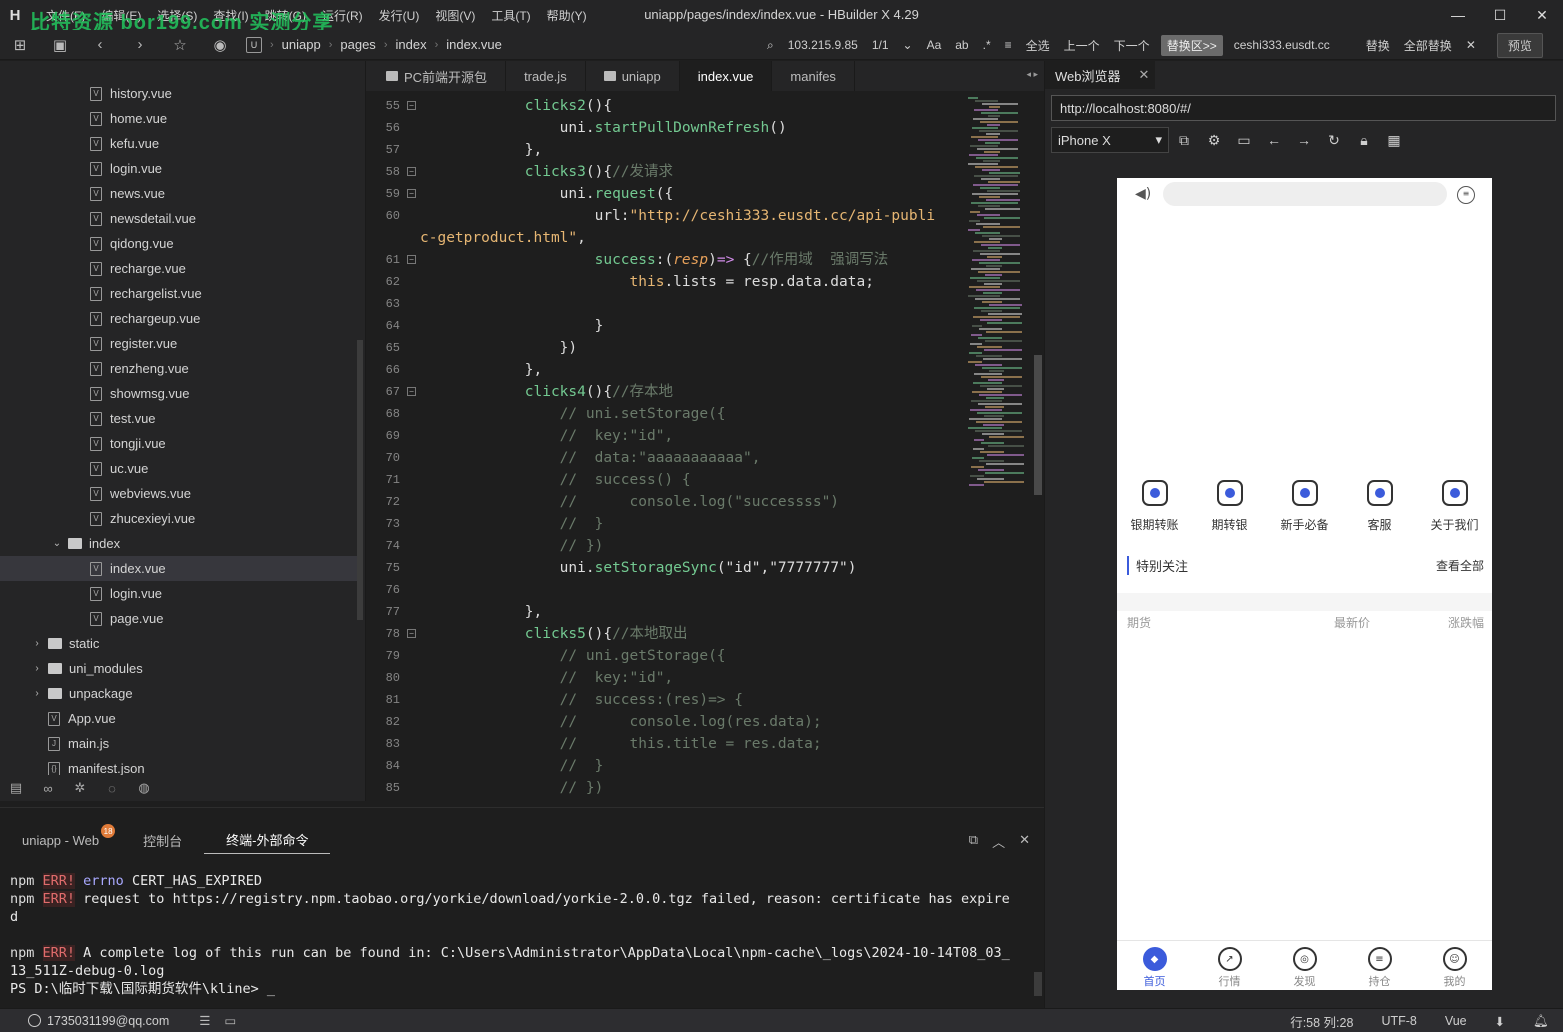 The width and height of the screenshot is (1563, 1032). What do you see at coordinates (178, 743) in the screenshot?
I see `tree-file: Jmain.js` at bounding box center [178, 743].